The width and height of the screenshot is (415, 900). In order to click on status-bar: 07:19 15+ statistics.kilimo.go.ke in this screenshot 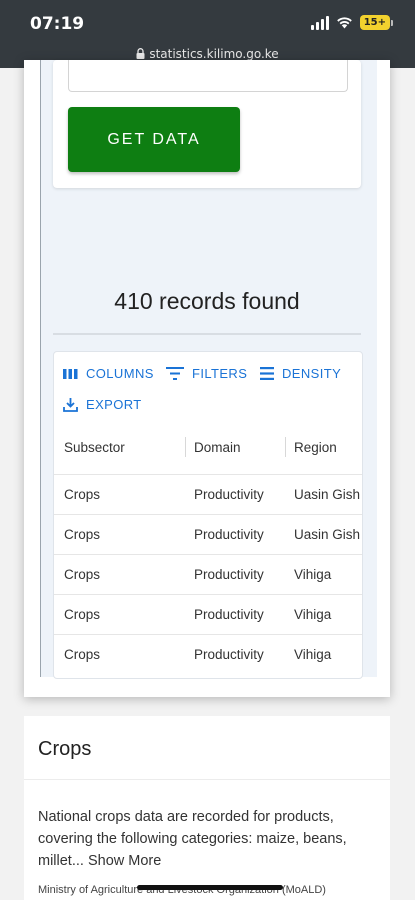, I will do `click(207, 34)`.